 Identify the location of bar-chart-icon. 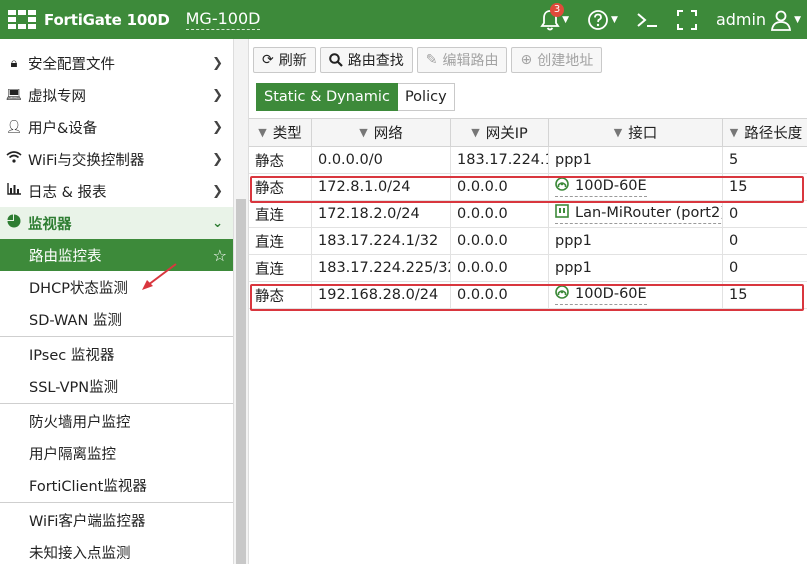
(14, 191).